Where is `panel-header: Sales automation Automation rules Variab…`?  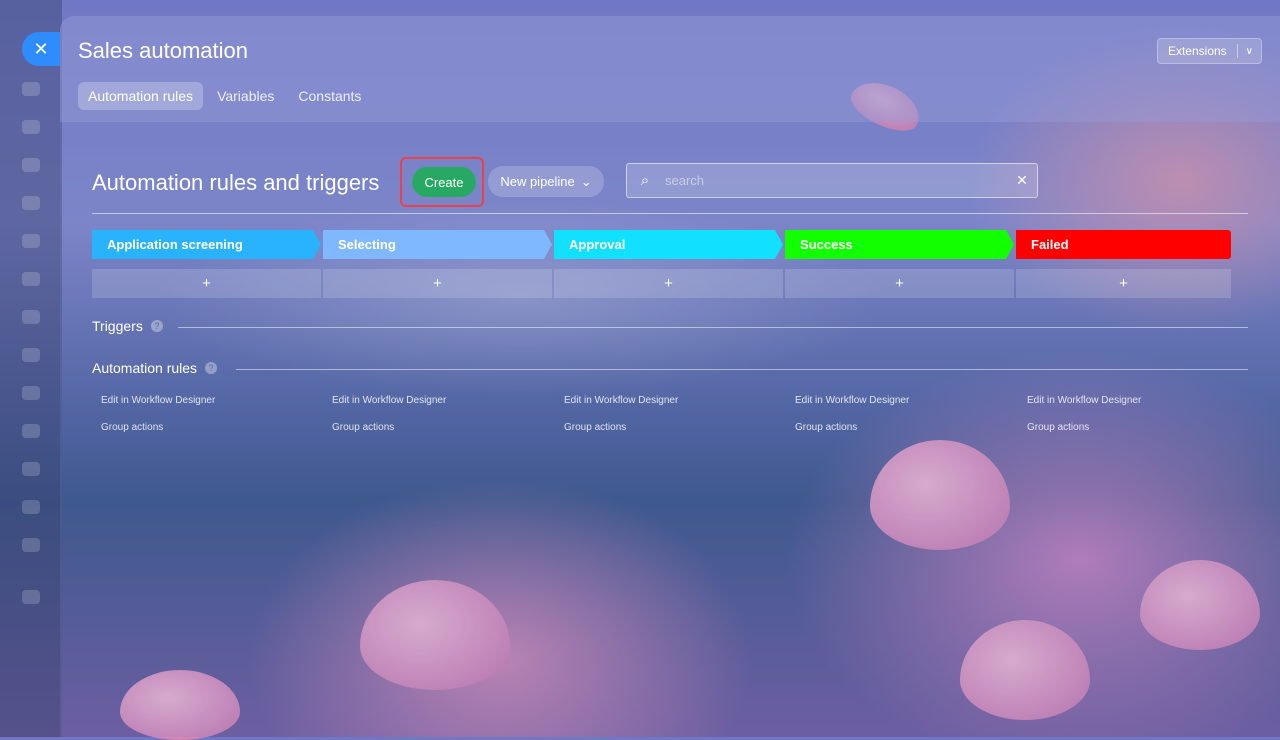 panel-header: Sales automation Automation rules Variab… is located at coordinates (670, 69).